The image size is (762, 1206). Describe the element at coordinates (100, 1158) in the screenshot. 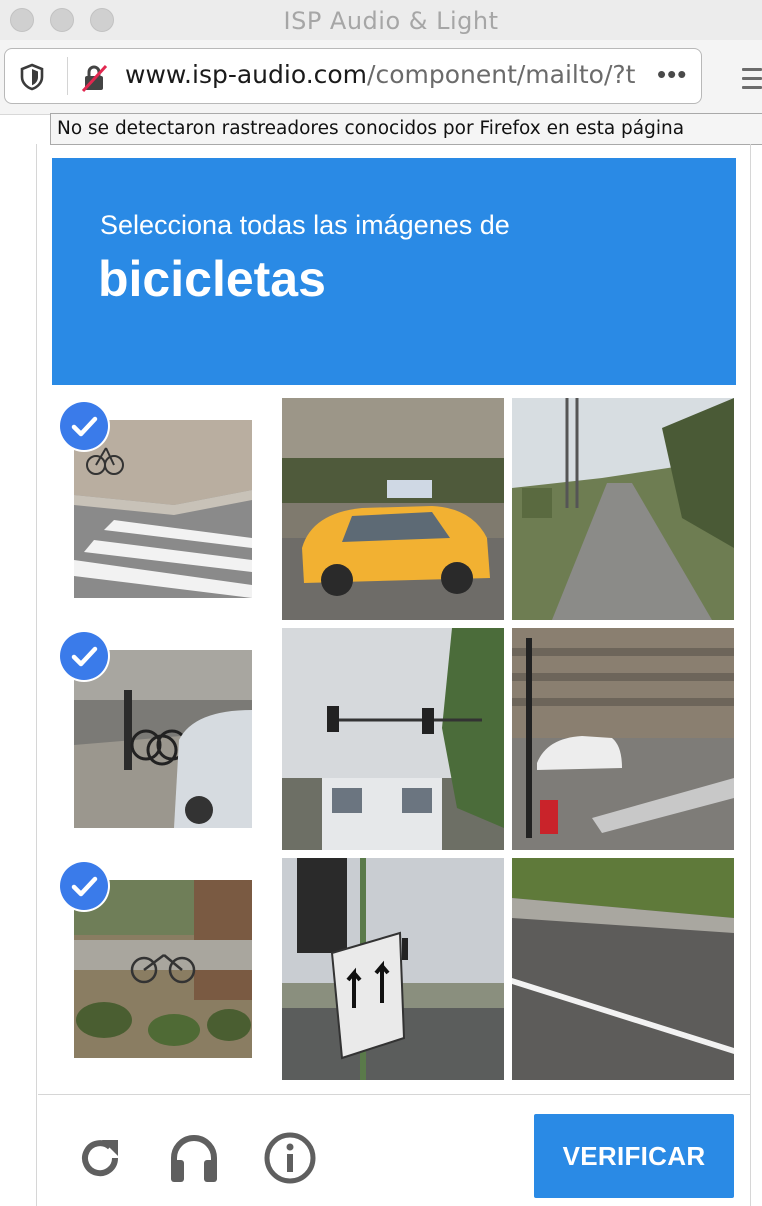

I see `reload-icon` at that location.